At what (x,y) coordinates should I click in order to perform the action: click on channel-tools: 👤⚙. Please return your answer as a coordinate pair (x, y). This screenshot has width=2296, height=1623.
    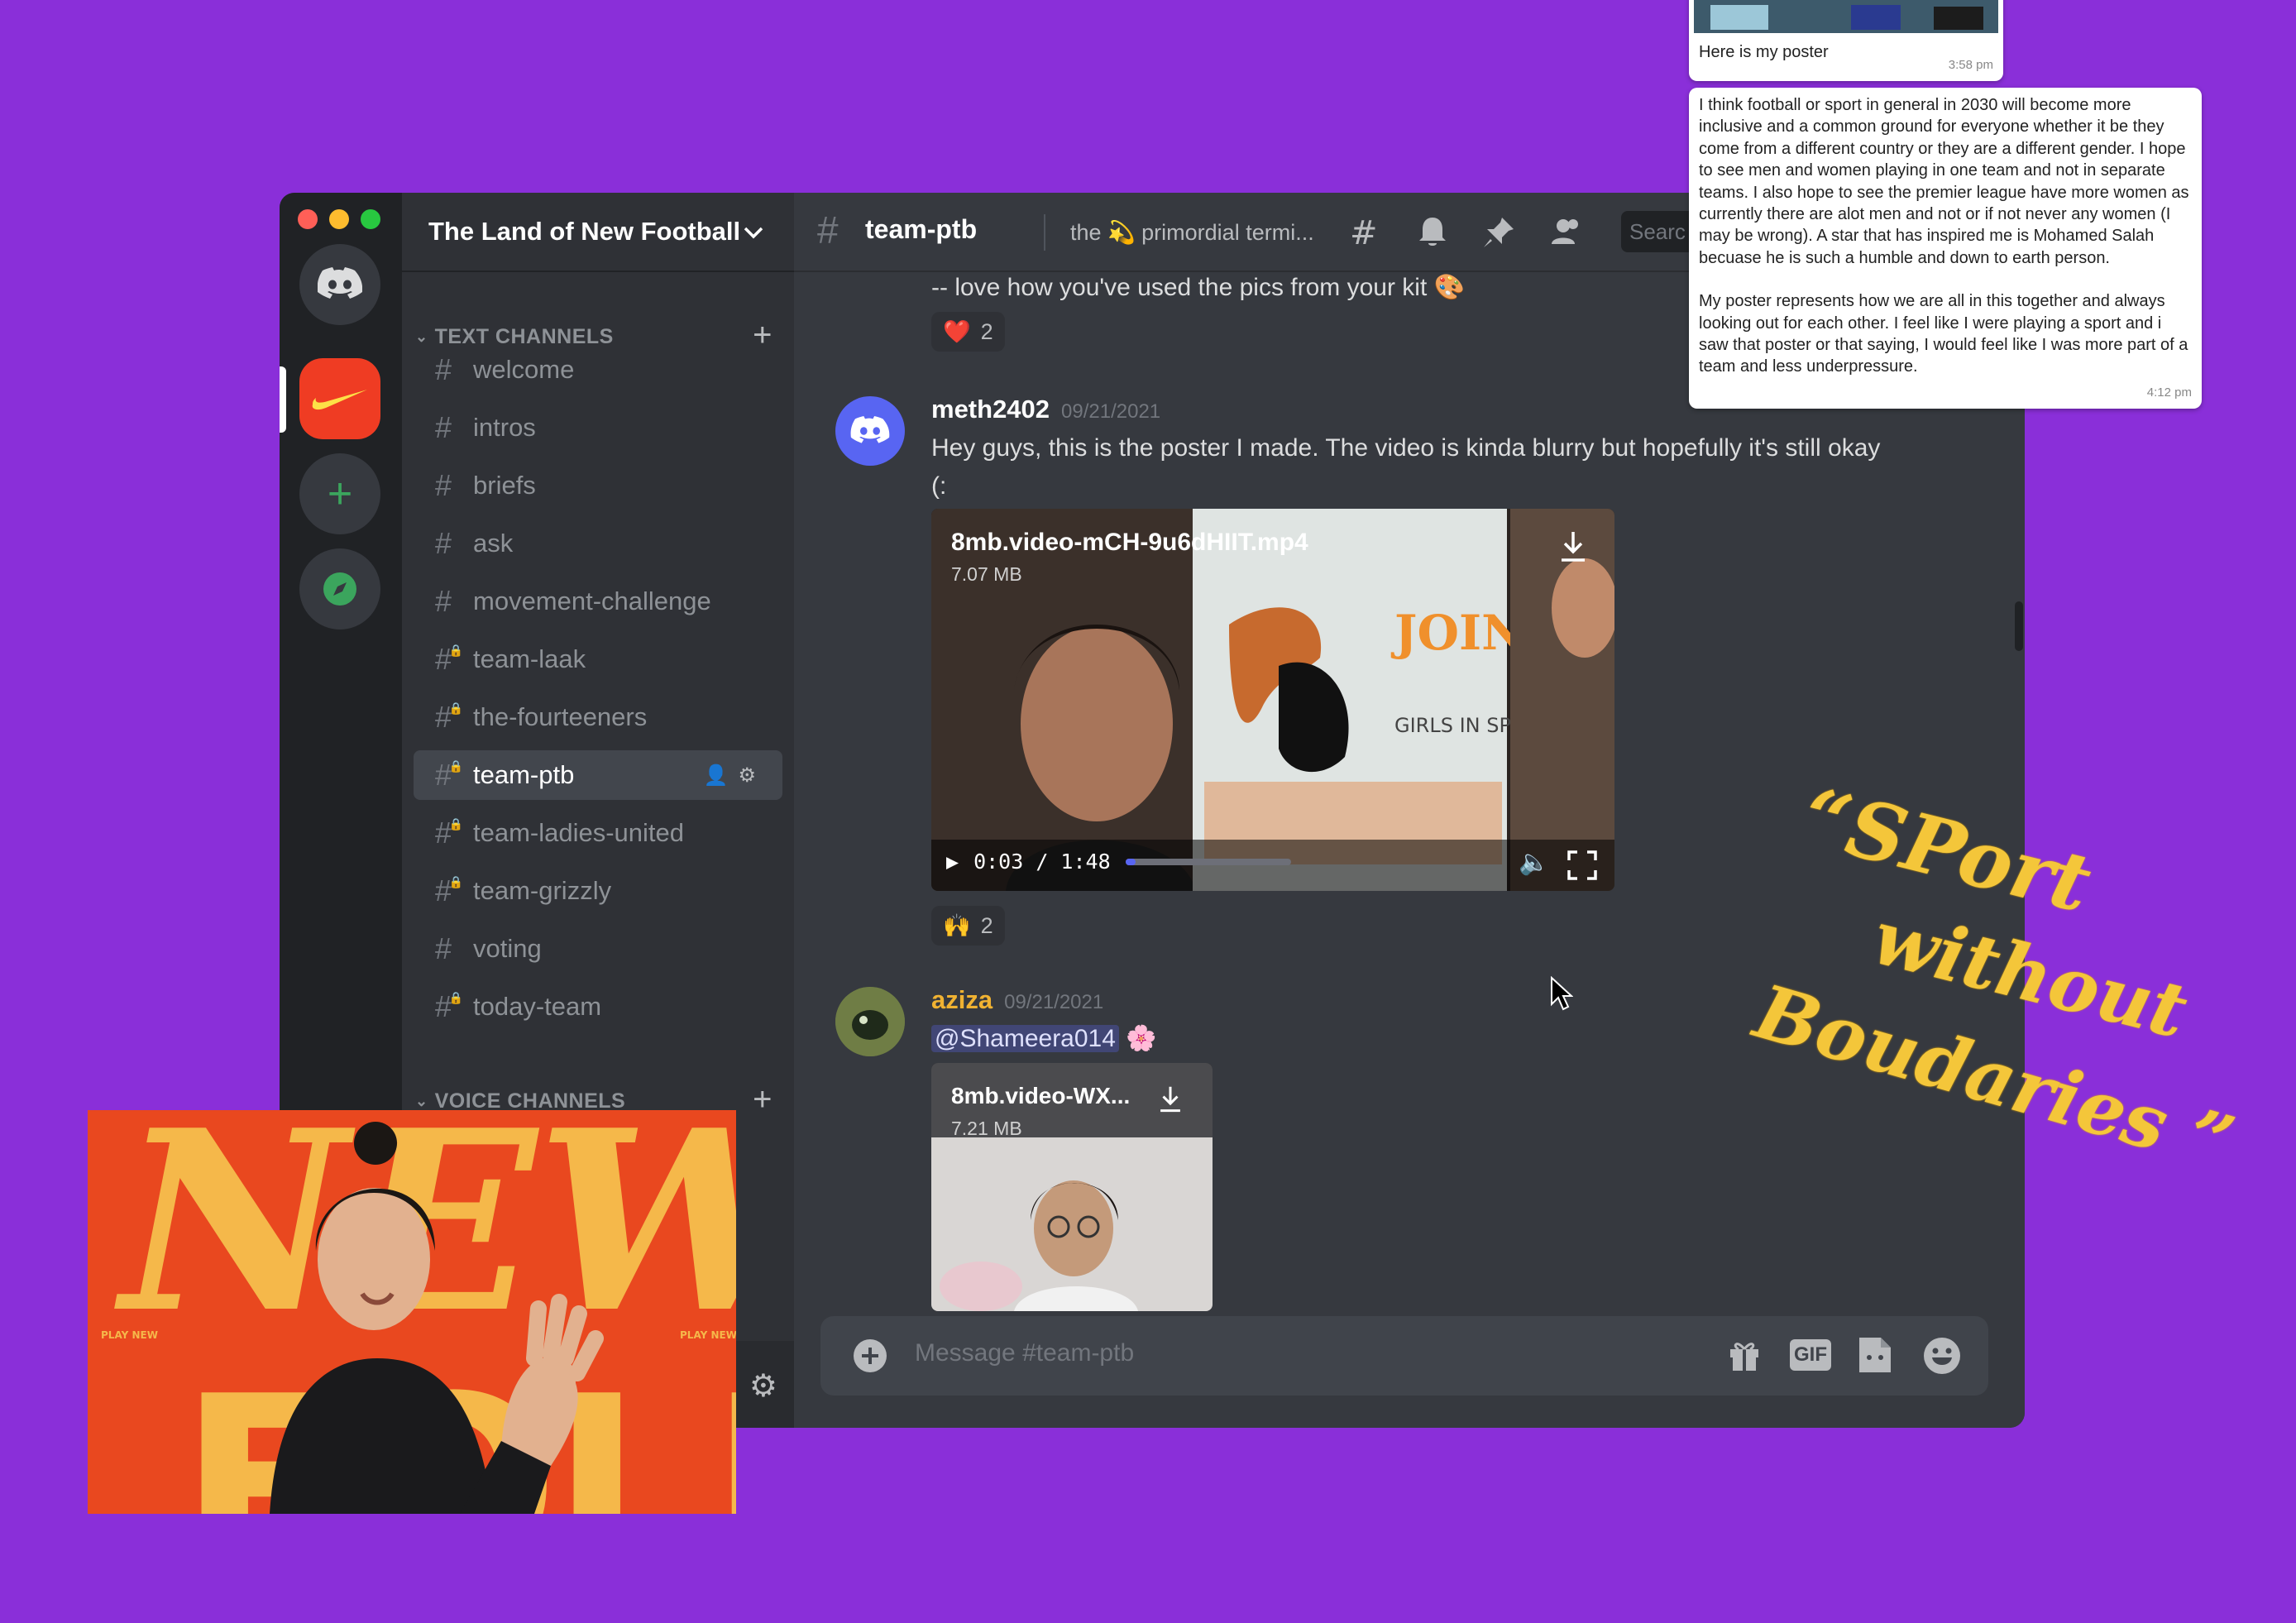
    Looking at the image, I should click on (735, 776).